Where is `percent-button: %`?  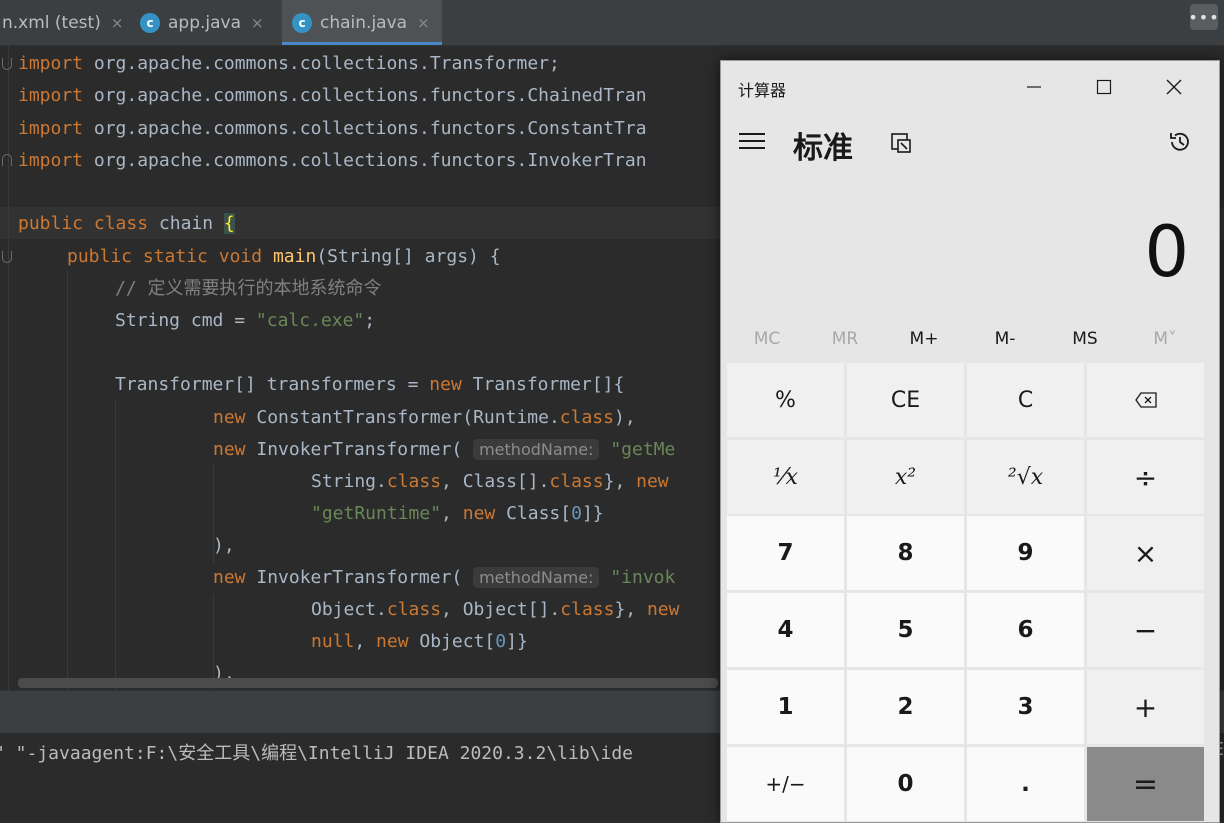
percent-button: % is located at coordinates (785, 400).